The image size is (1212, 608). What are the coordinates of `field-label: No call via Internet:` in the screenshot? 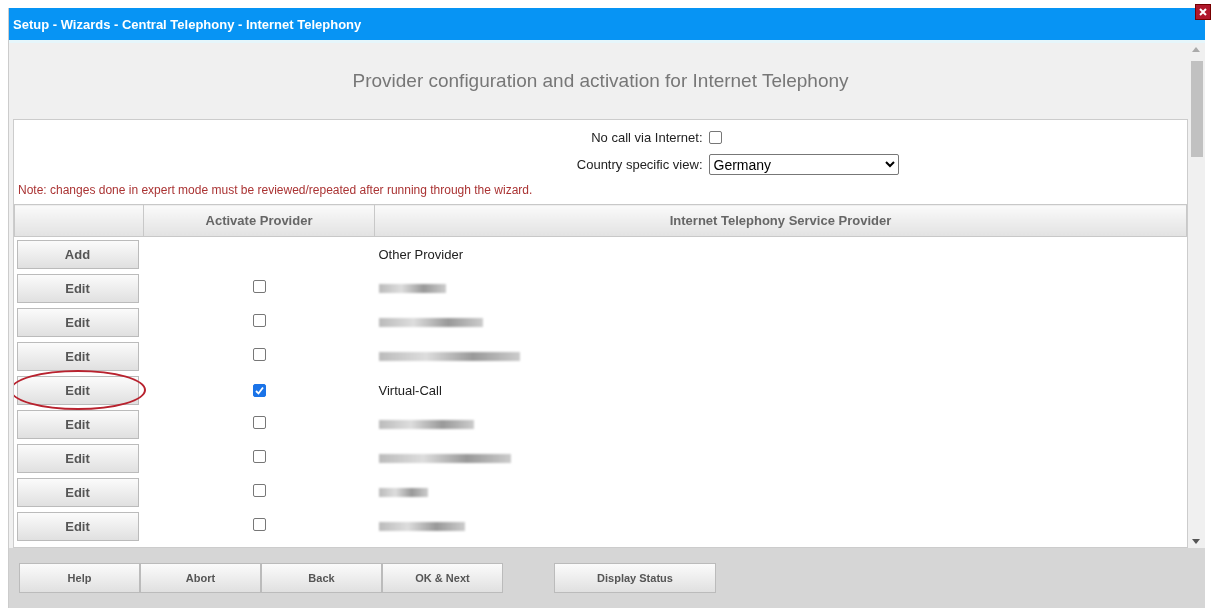 It's located at (646, 137).